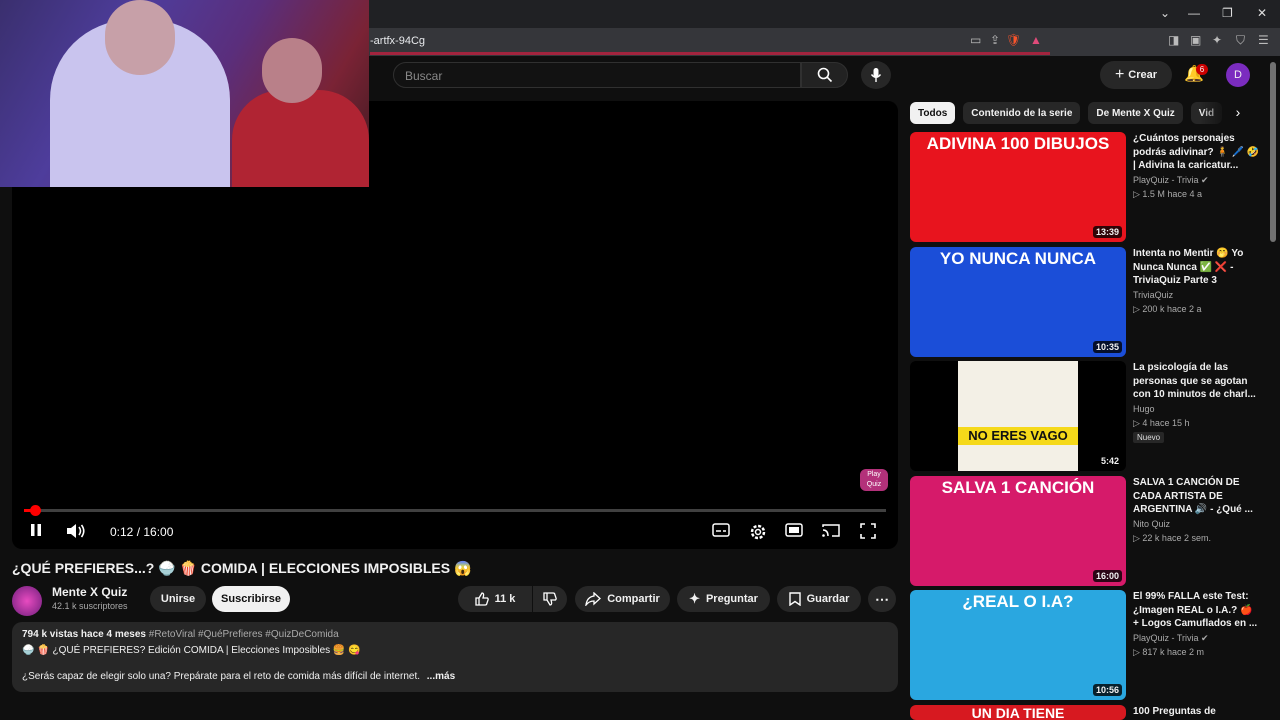  I want to click on ask-button: ✦ Preguntar, so click(723, 599).